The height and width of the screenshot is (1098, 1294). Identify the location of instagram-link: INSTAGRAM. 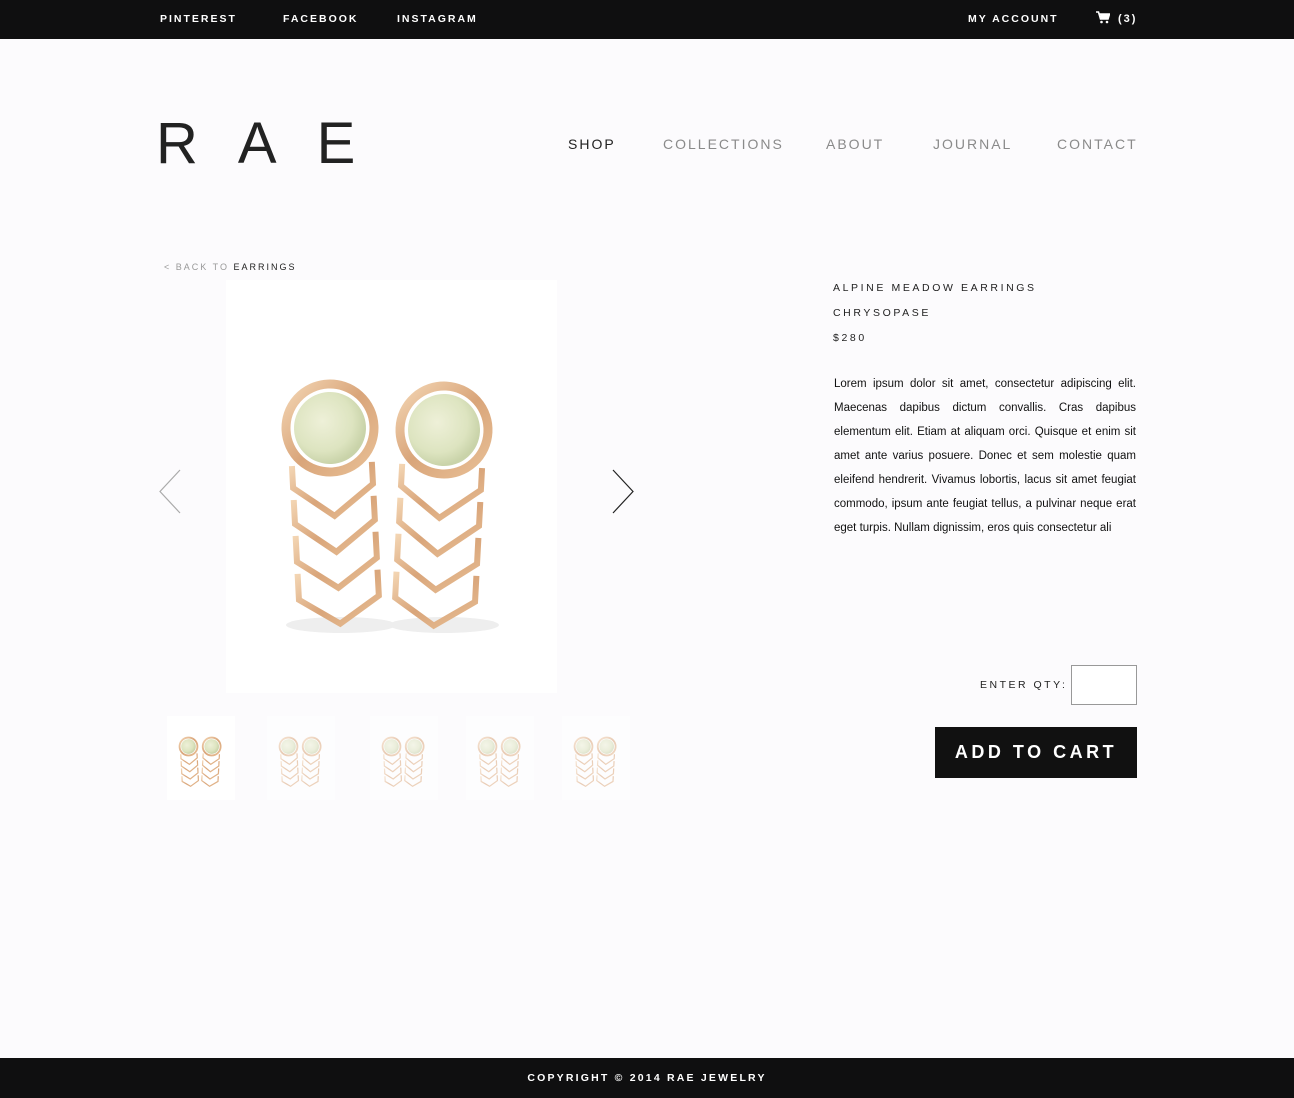
(437, 19).